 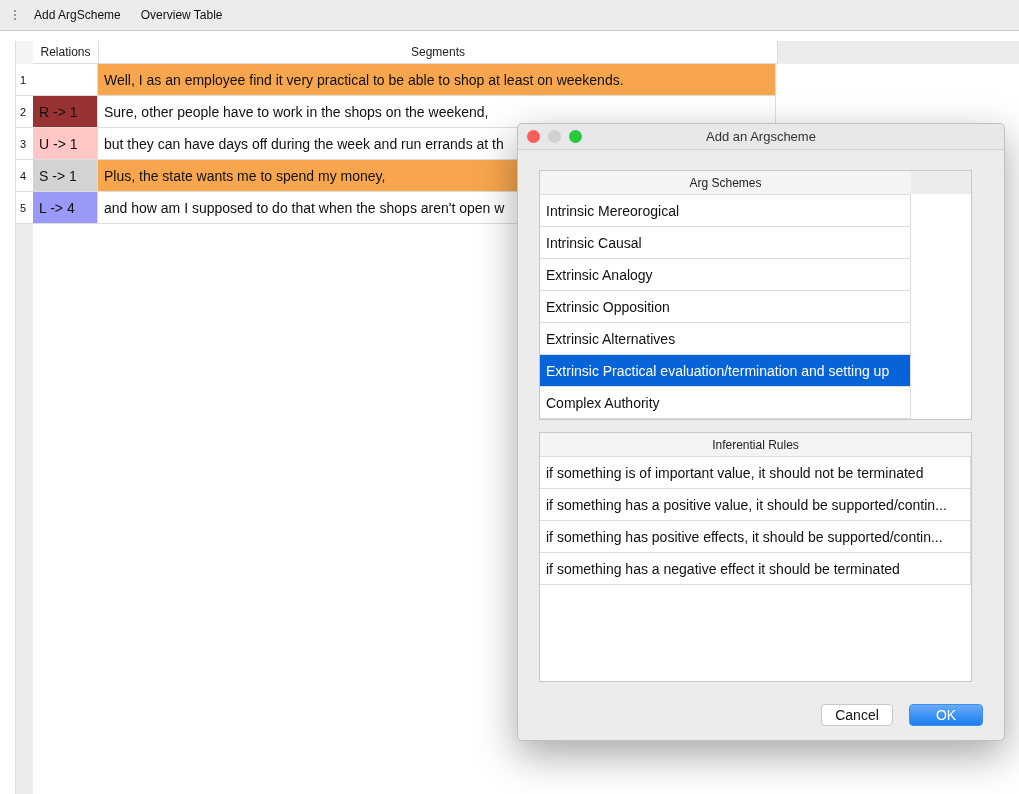 I want to click on column-header: Segments, so click(x=438, y=52).